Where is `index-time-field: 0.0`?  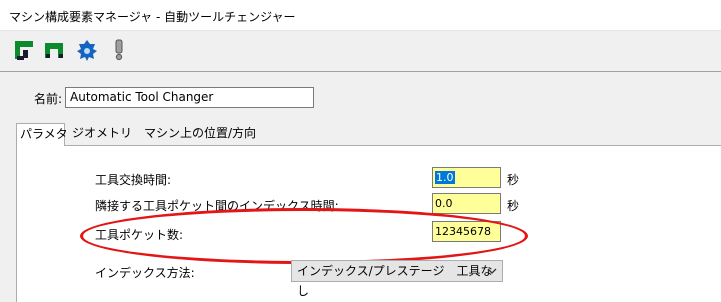 index-time-field: 0.0 is located at coordinates (466, 203).